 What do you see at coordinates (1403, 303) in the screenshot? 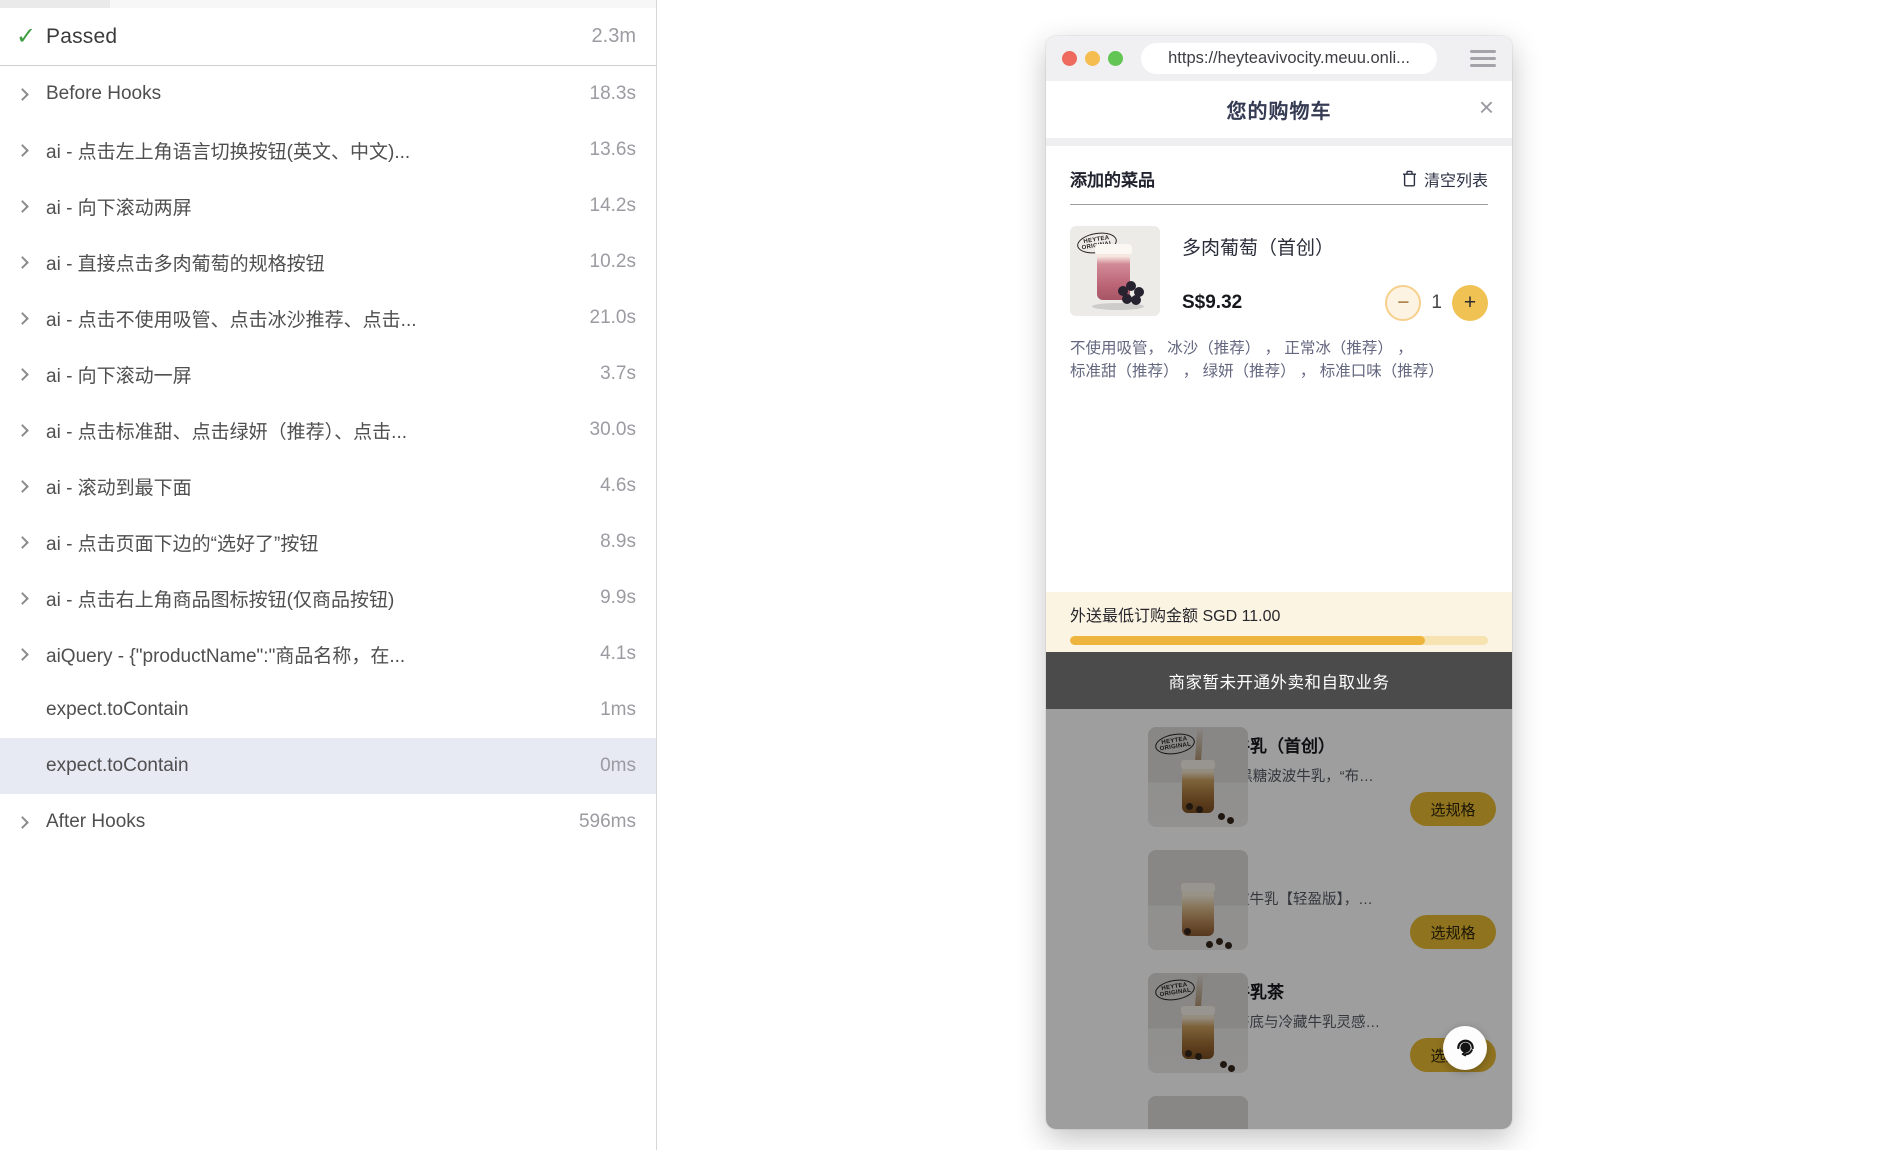
I see `decrease-quantity-button: −` at bounding box center [1403, 303].